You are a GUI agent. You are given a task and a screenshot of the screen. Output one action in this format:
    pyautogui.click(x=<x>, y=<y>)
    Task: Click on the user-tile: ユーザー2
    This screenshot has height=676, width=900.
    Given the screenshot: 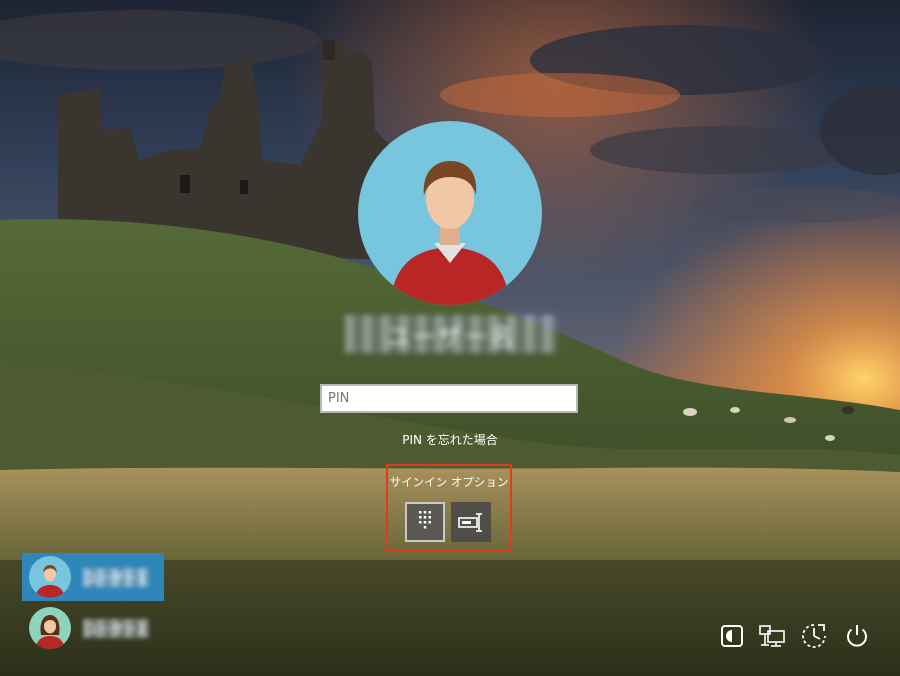 What is the action you would take?
    pyautogui.click(x=93, y=628)
    